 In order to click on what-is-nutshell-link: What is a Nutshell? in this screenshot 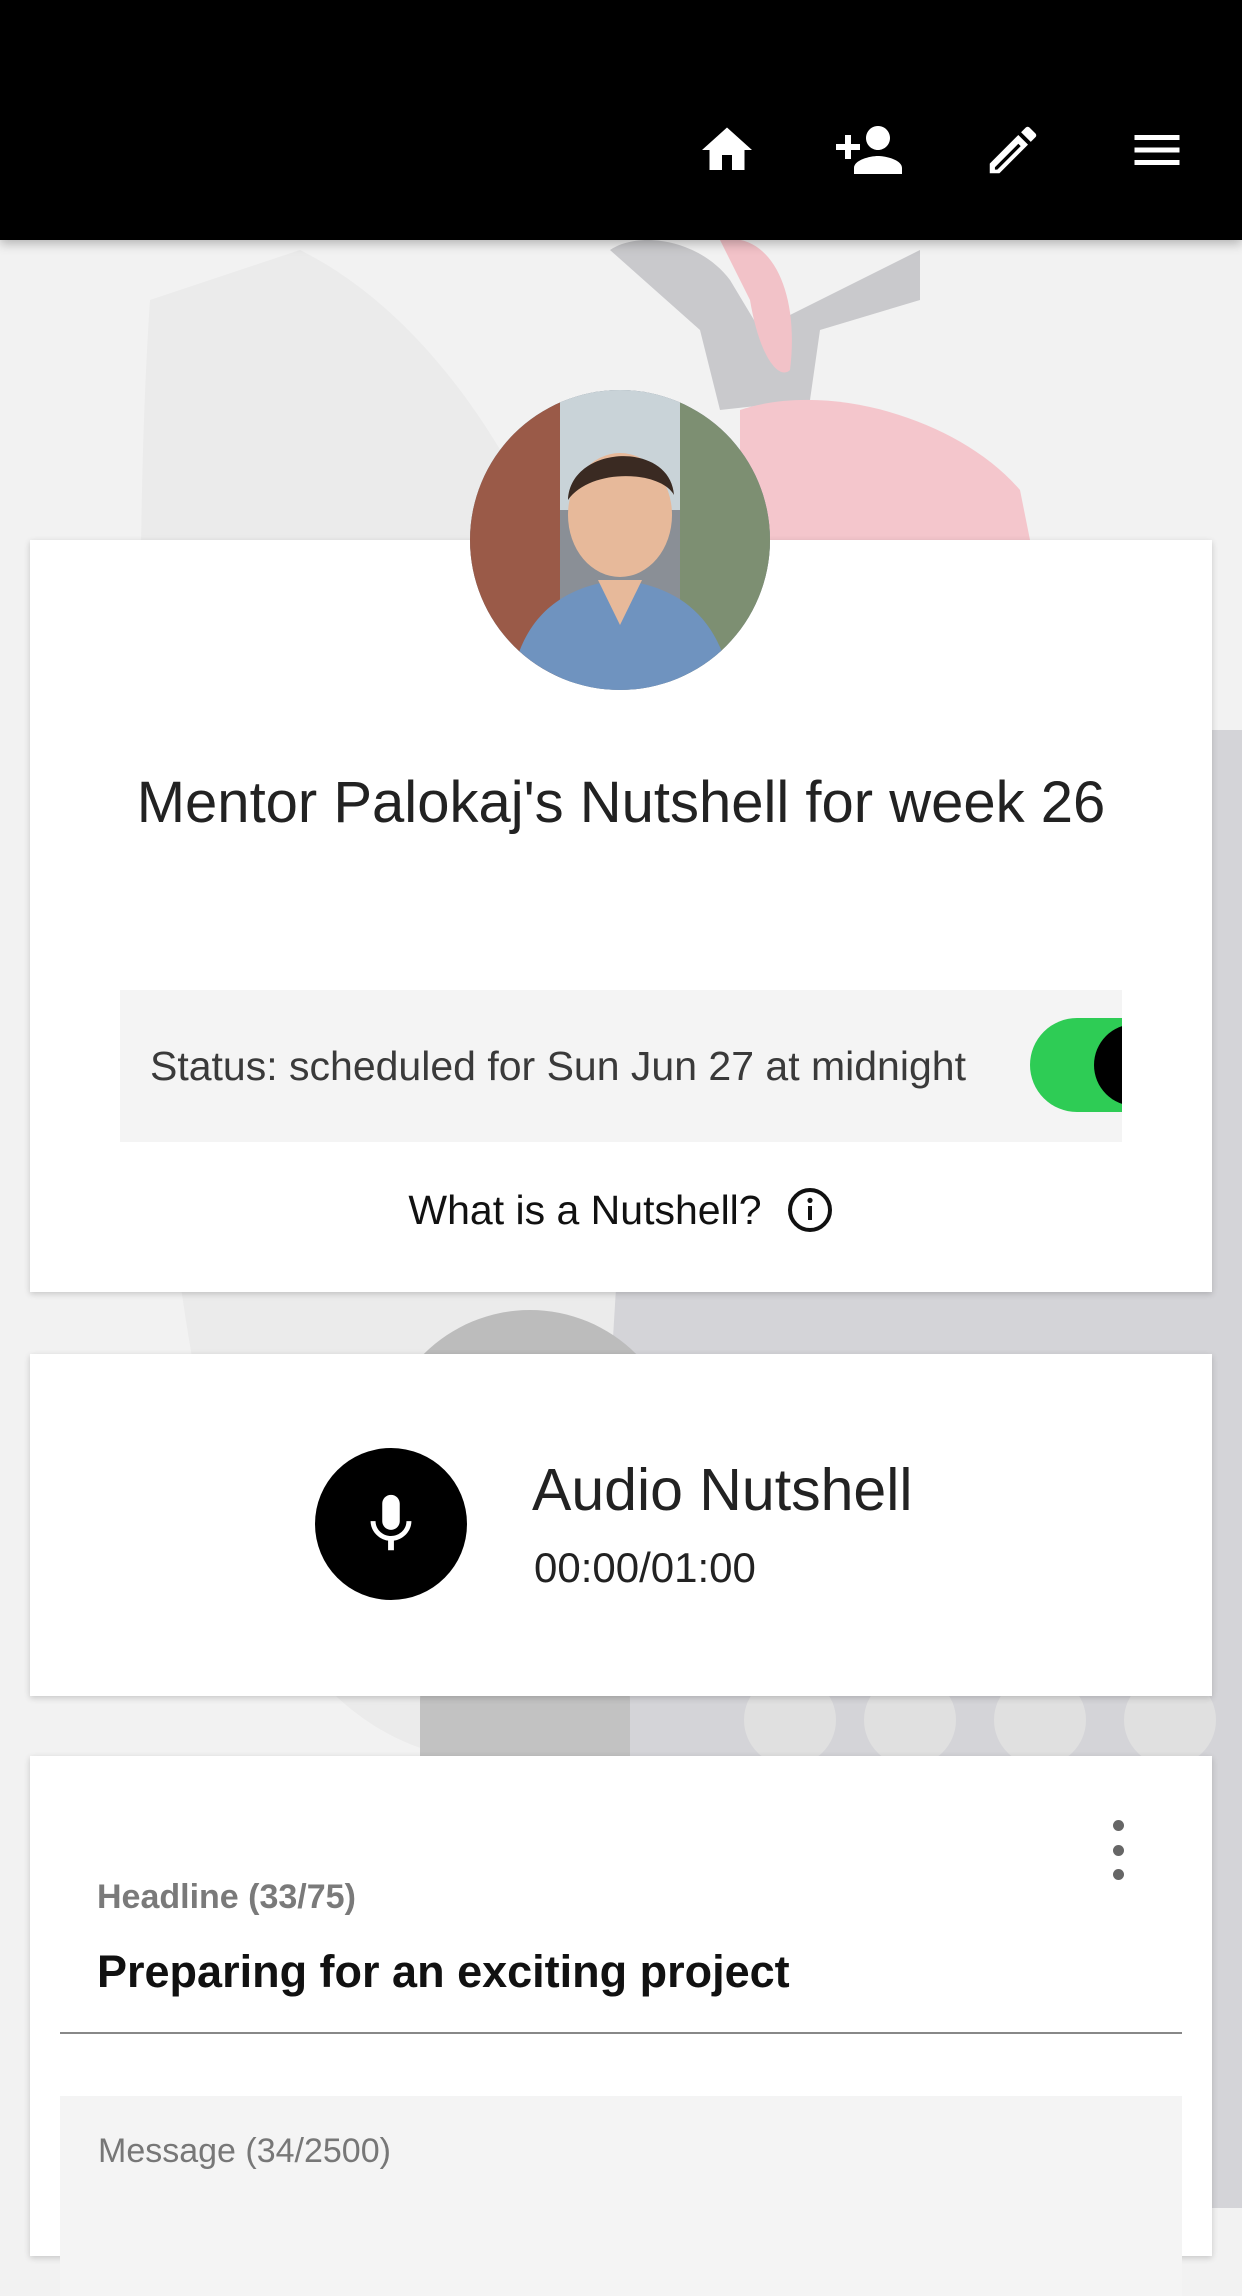, I will do `click(621, 1210)`.